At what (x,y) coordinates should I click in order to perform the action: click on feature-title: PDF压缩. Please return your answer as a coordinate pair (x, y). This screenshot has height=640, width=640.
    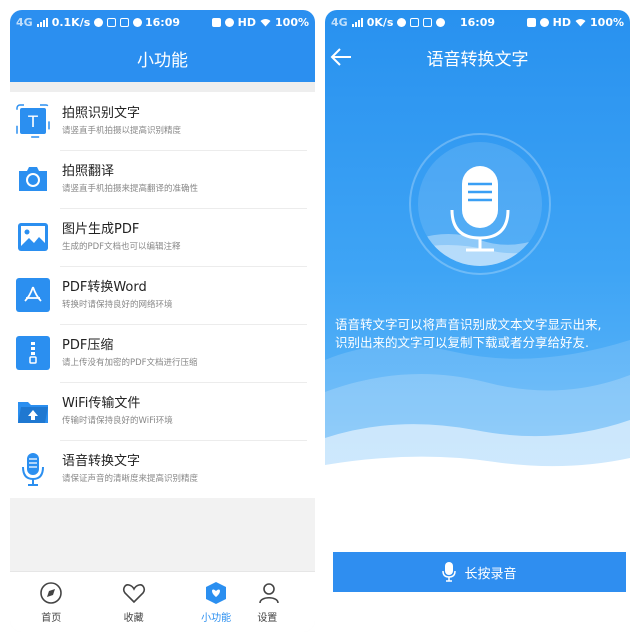
    Looking at the image, I should click on (88, 345).